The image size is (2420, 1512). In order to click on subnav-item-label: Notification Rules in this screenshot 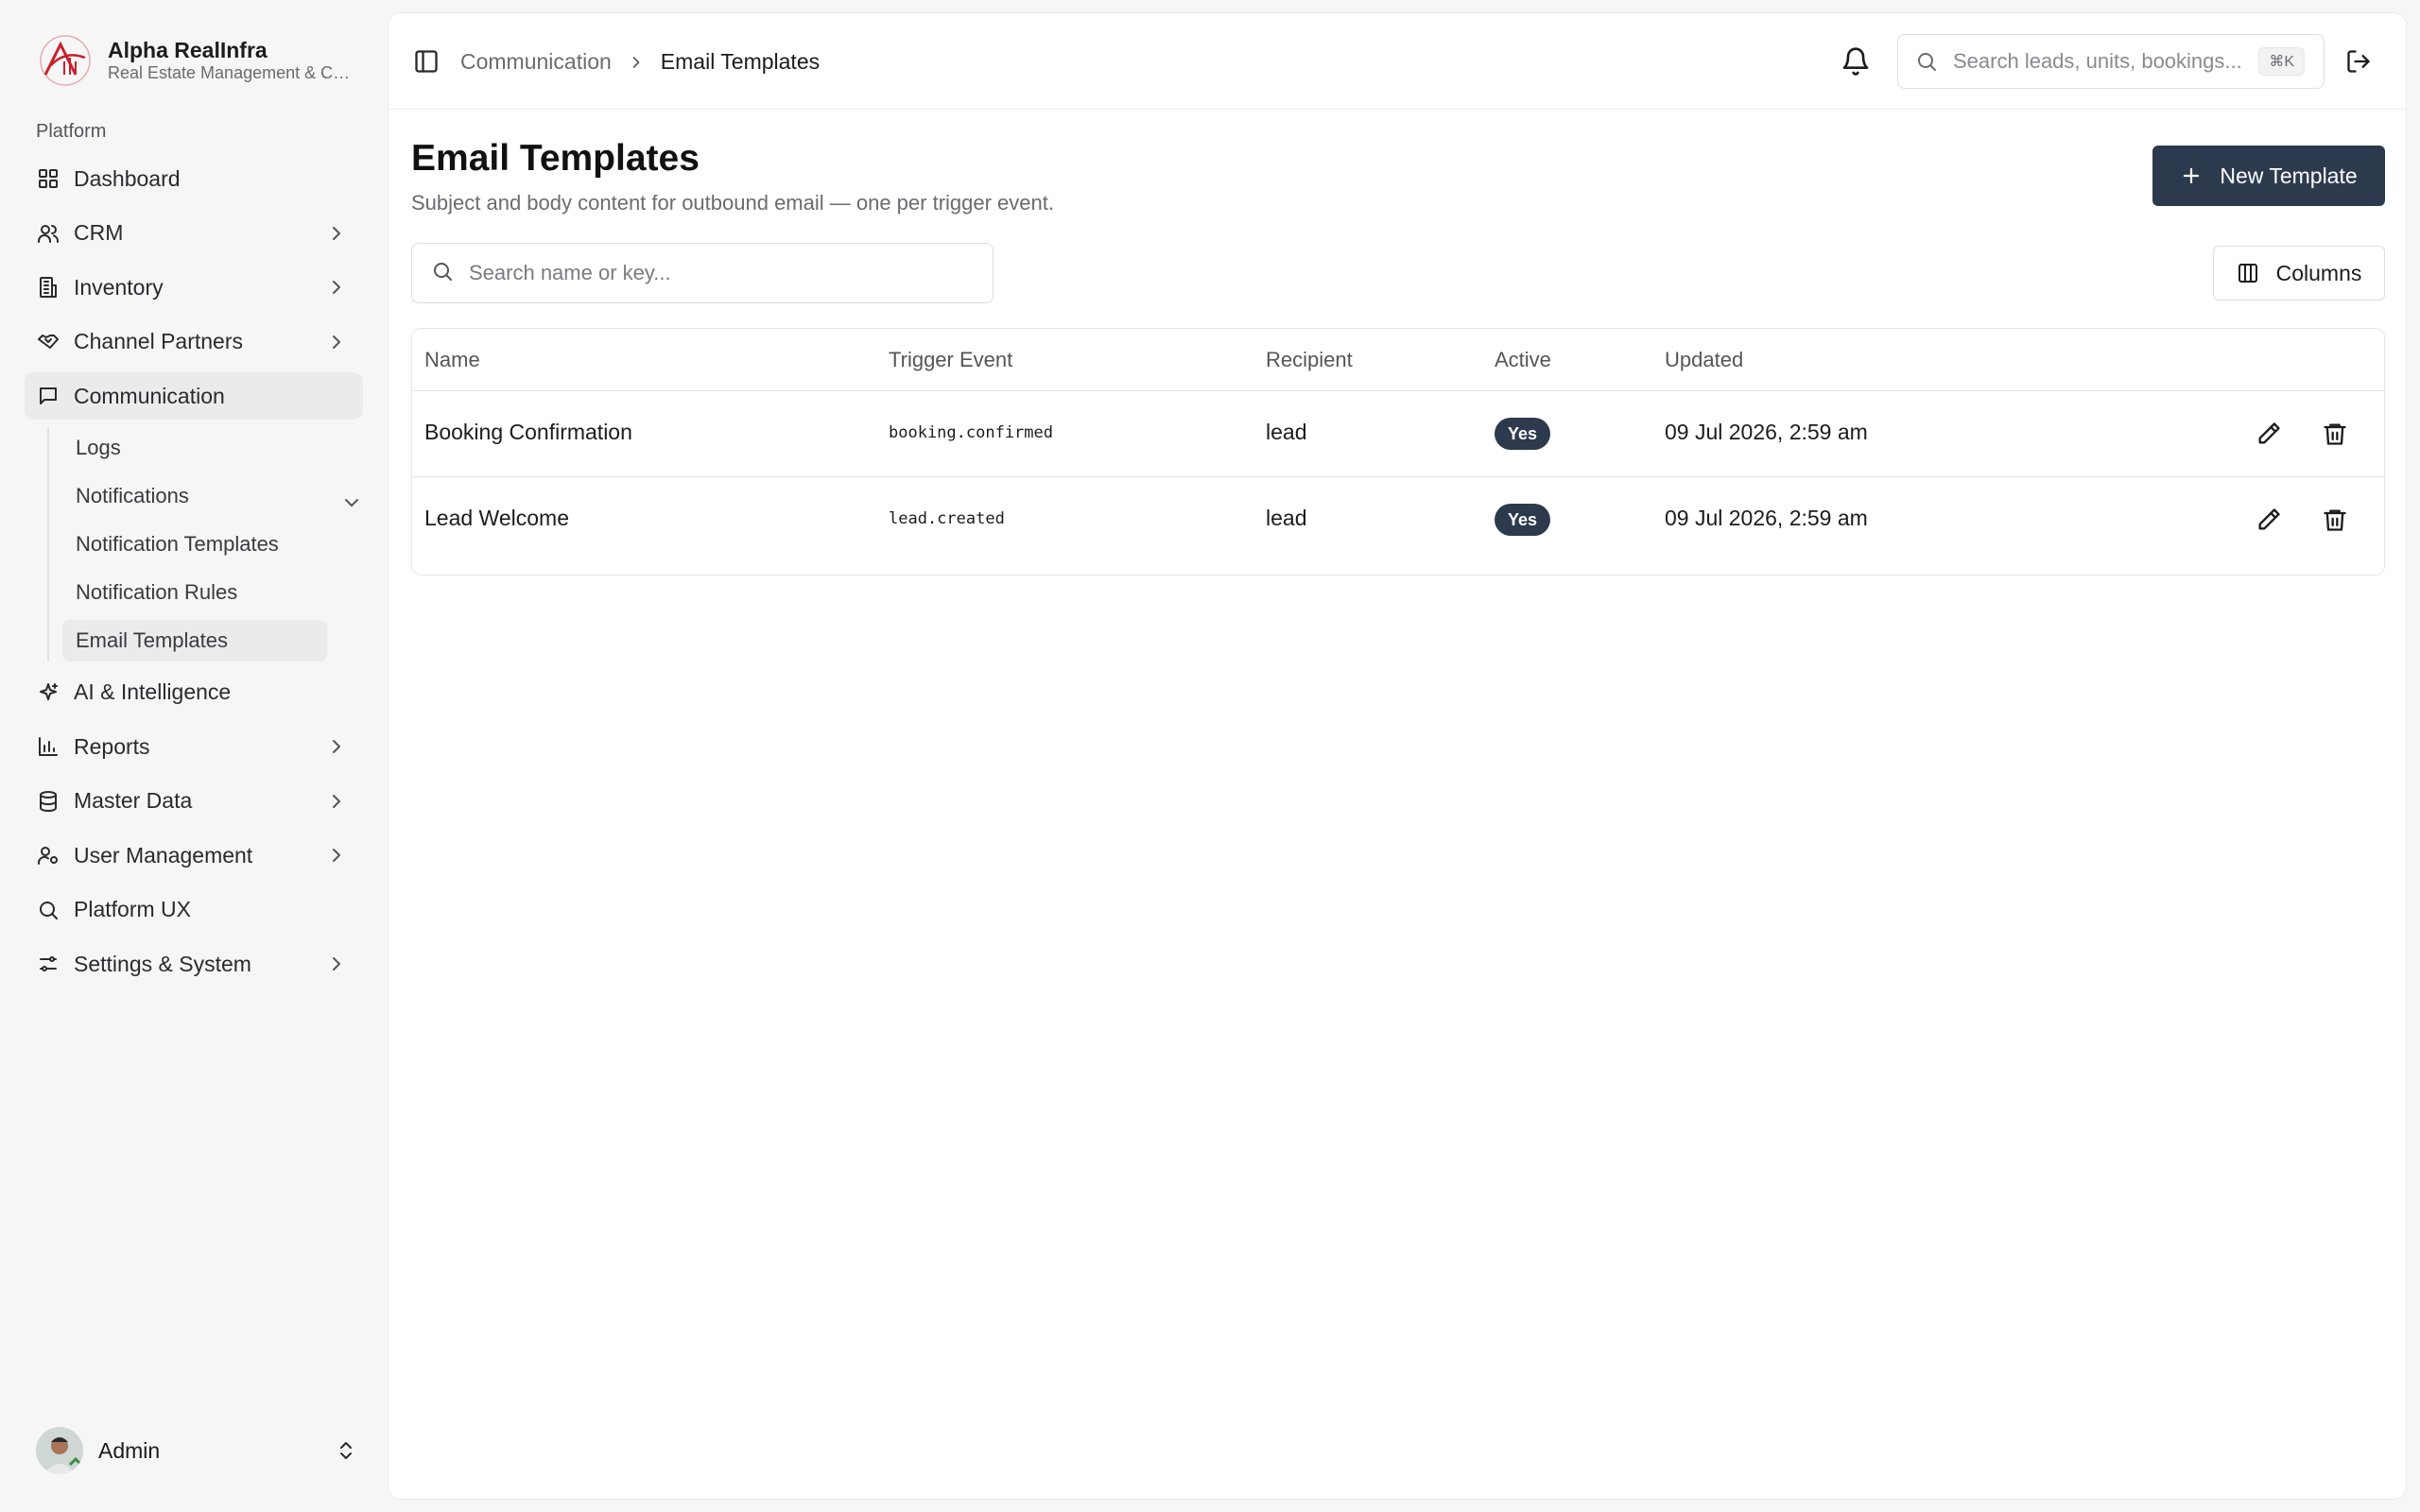, I will do `click(157, 591)`.